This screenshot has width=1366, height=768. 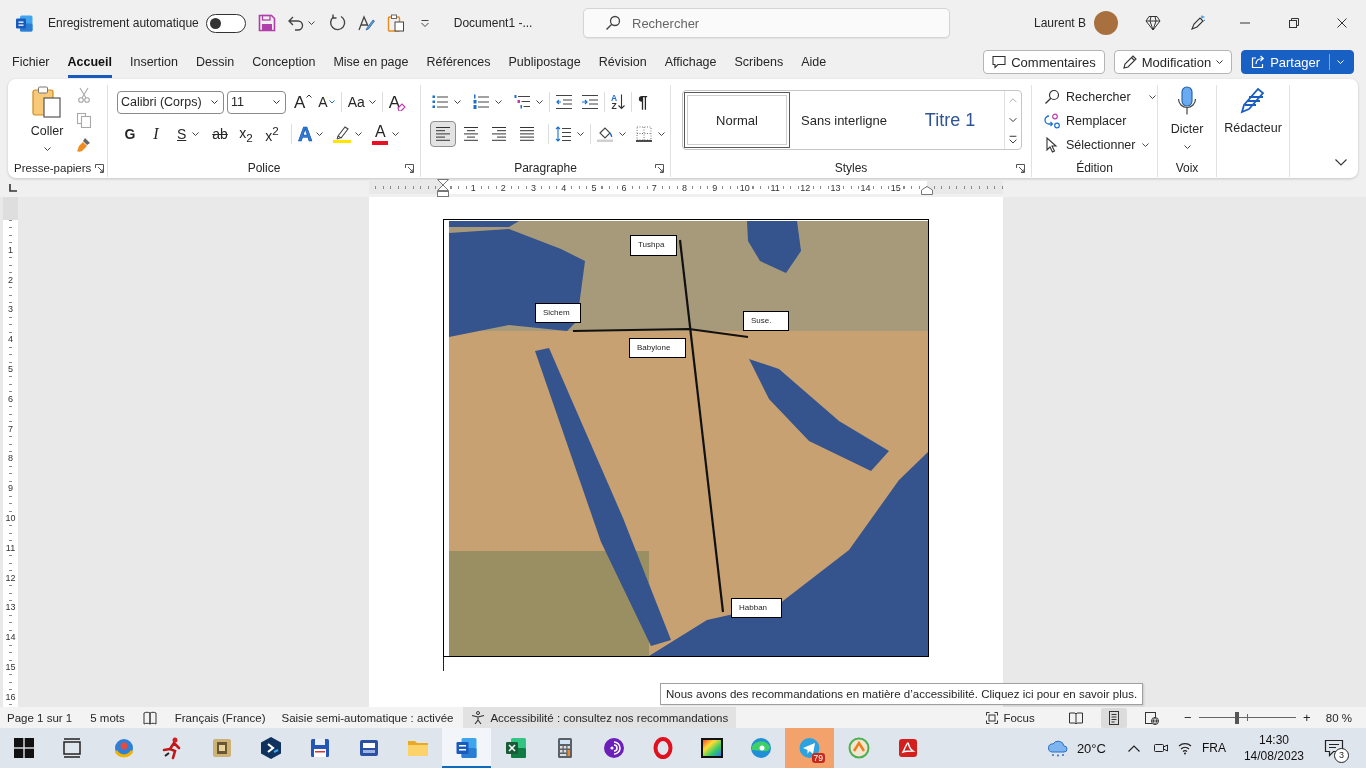 I want to click on notification-icon, so click(x=1334, y=748).